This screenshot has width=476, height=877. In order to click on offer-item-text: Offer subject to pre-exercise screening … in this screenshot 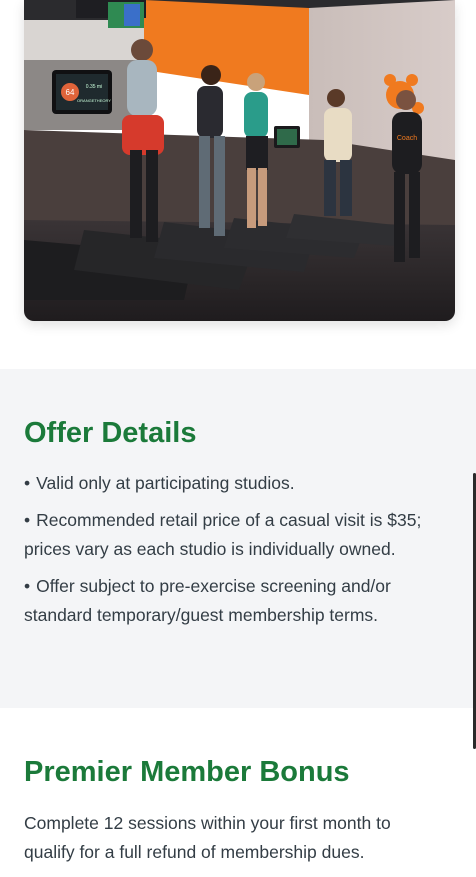, I will do `click(207, 600)`.